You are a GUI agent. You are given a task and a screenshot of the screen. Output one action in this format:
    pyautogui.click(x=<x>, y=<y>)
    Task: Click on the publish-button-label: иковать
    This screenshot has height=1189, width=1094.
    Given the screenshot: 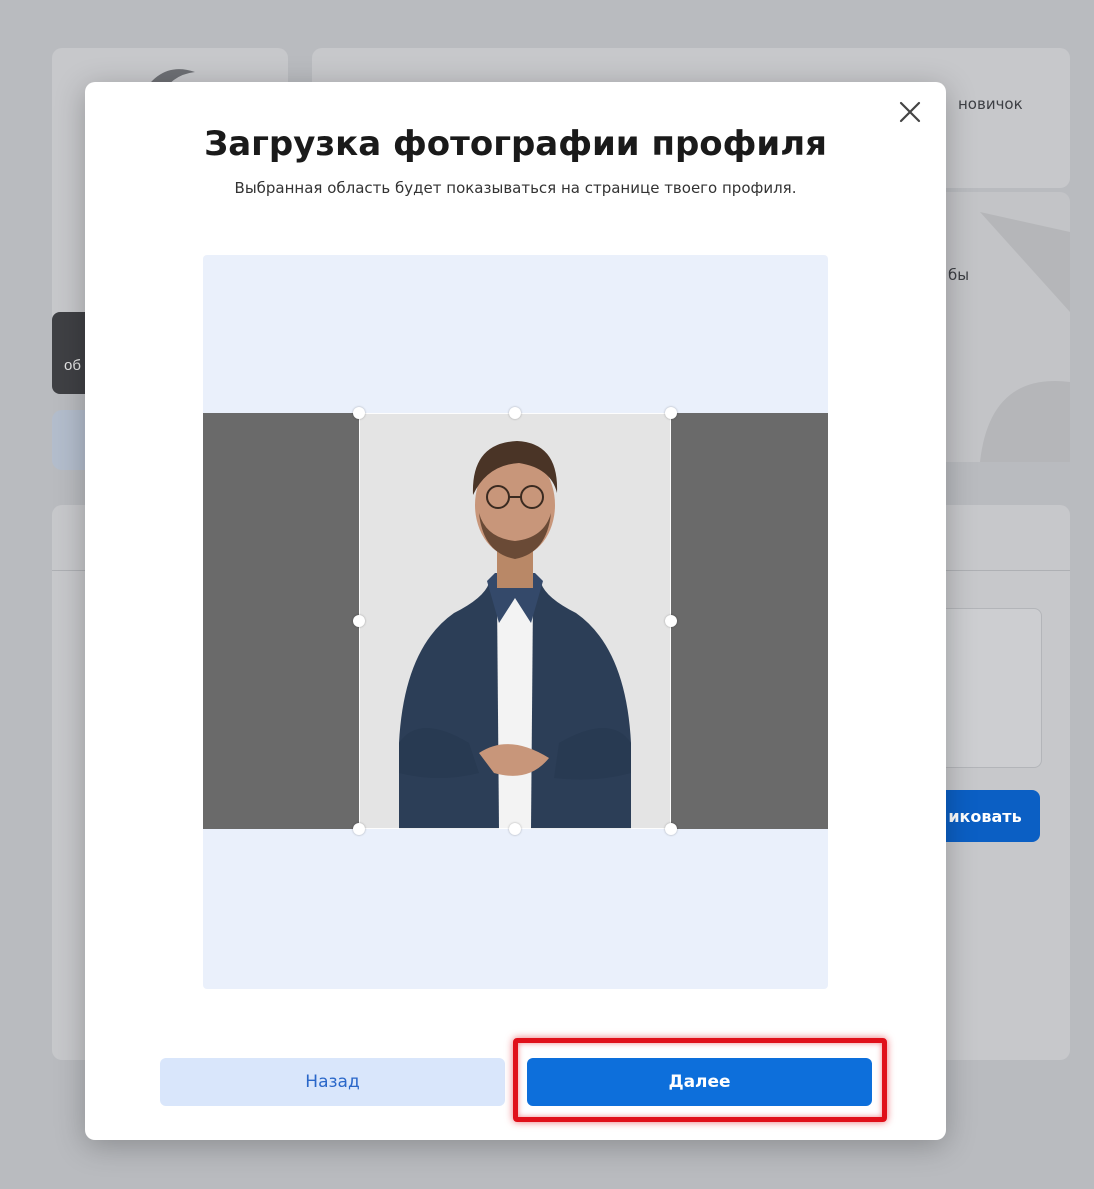 What is the action you would take?
    pyautogui.click(x=985, y=816)
    